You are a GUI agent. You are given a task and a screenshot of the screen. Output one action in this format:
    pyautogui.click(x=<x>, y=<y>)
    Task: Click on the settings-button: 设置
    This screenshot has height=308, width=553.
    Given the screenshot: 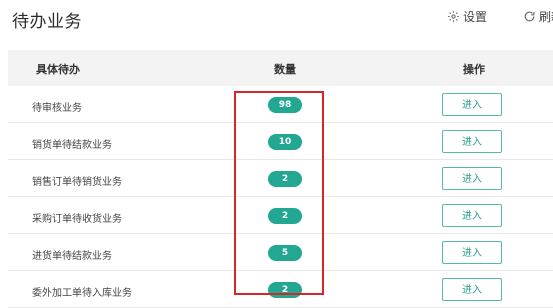 What is the action you would take?
    pyautogui.click(x=467, y=16)
    